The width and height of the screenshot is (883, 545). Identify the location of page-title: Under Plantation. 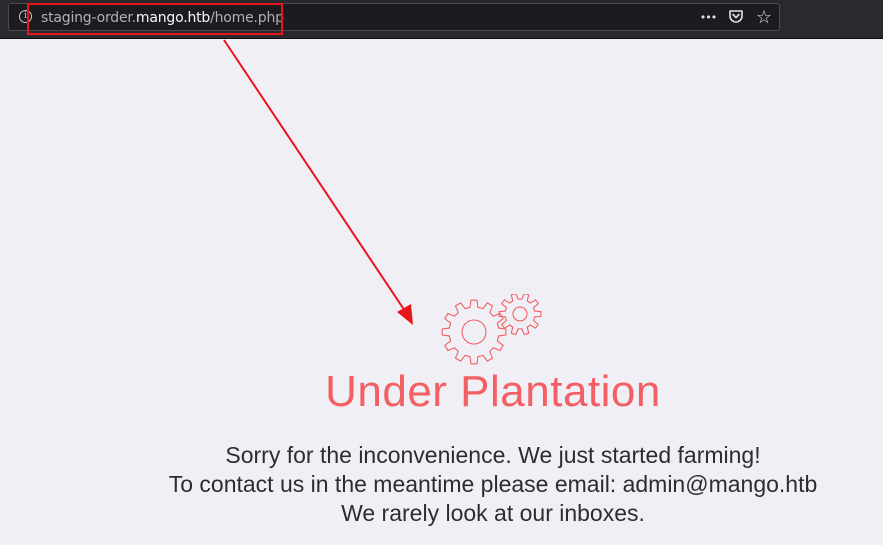
(493, 391).